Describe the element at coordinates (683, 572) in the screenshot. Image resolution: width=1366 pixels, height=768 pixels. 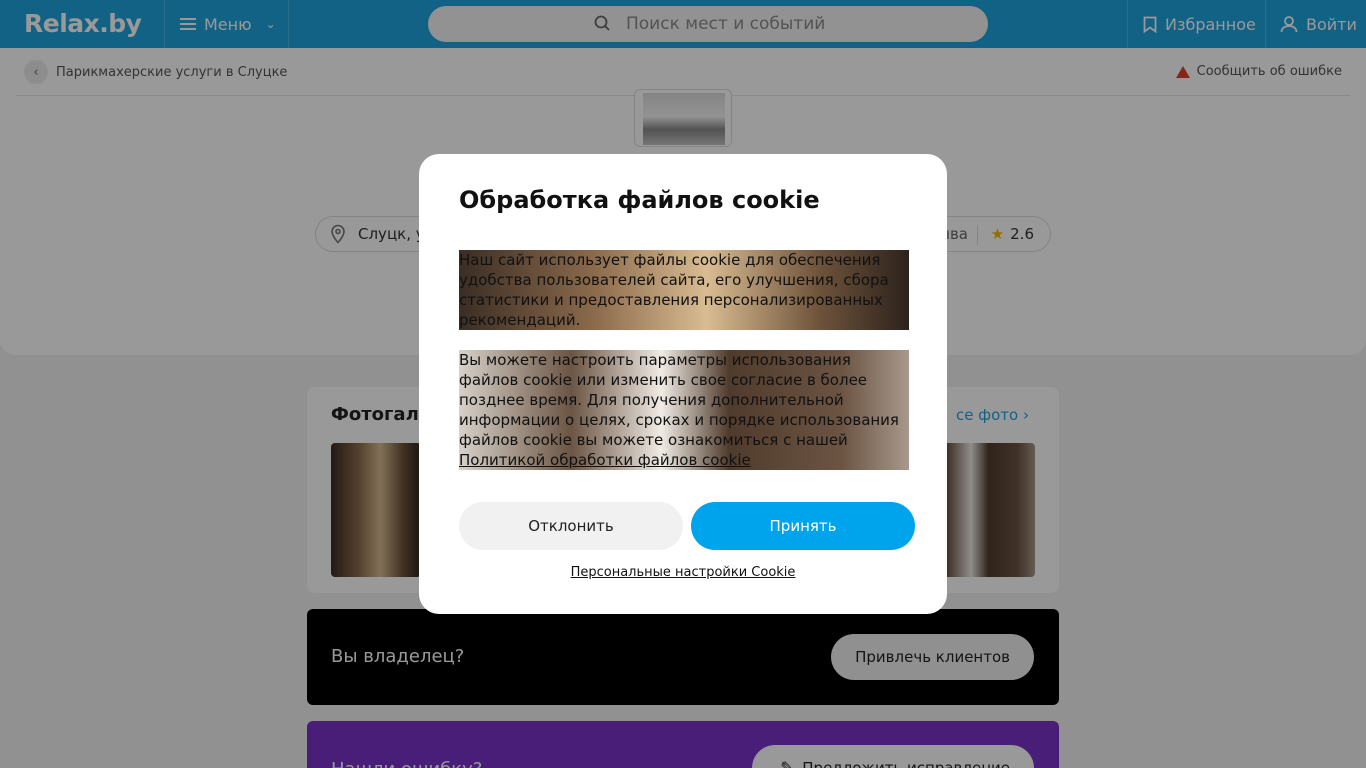
I see `cookie-personal-settings-link: Персональные настройки Cookie` at that location.